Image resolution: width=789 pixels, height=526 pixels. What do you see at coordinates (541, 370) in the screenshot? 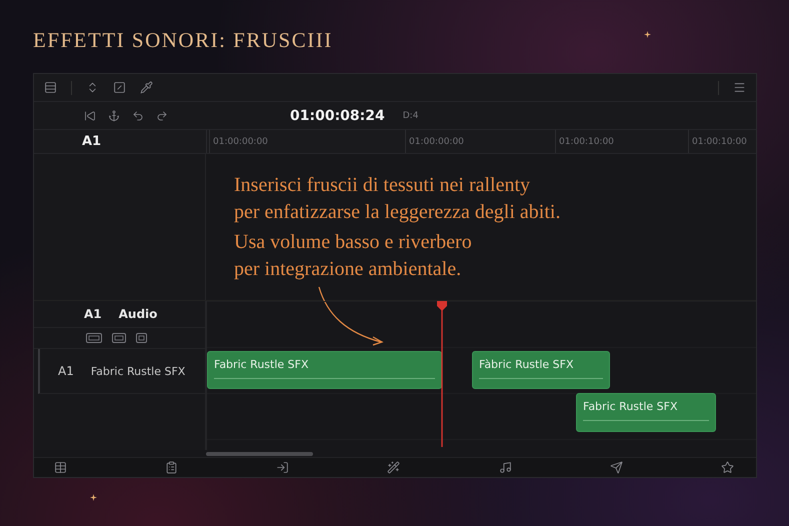
I see `audio-clip: Fàbric Rustle SFX` at bounding box center [541, 370].